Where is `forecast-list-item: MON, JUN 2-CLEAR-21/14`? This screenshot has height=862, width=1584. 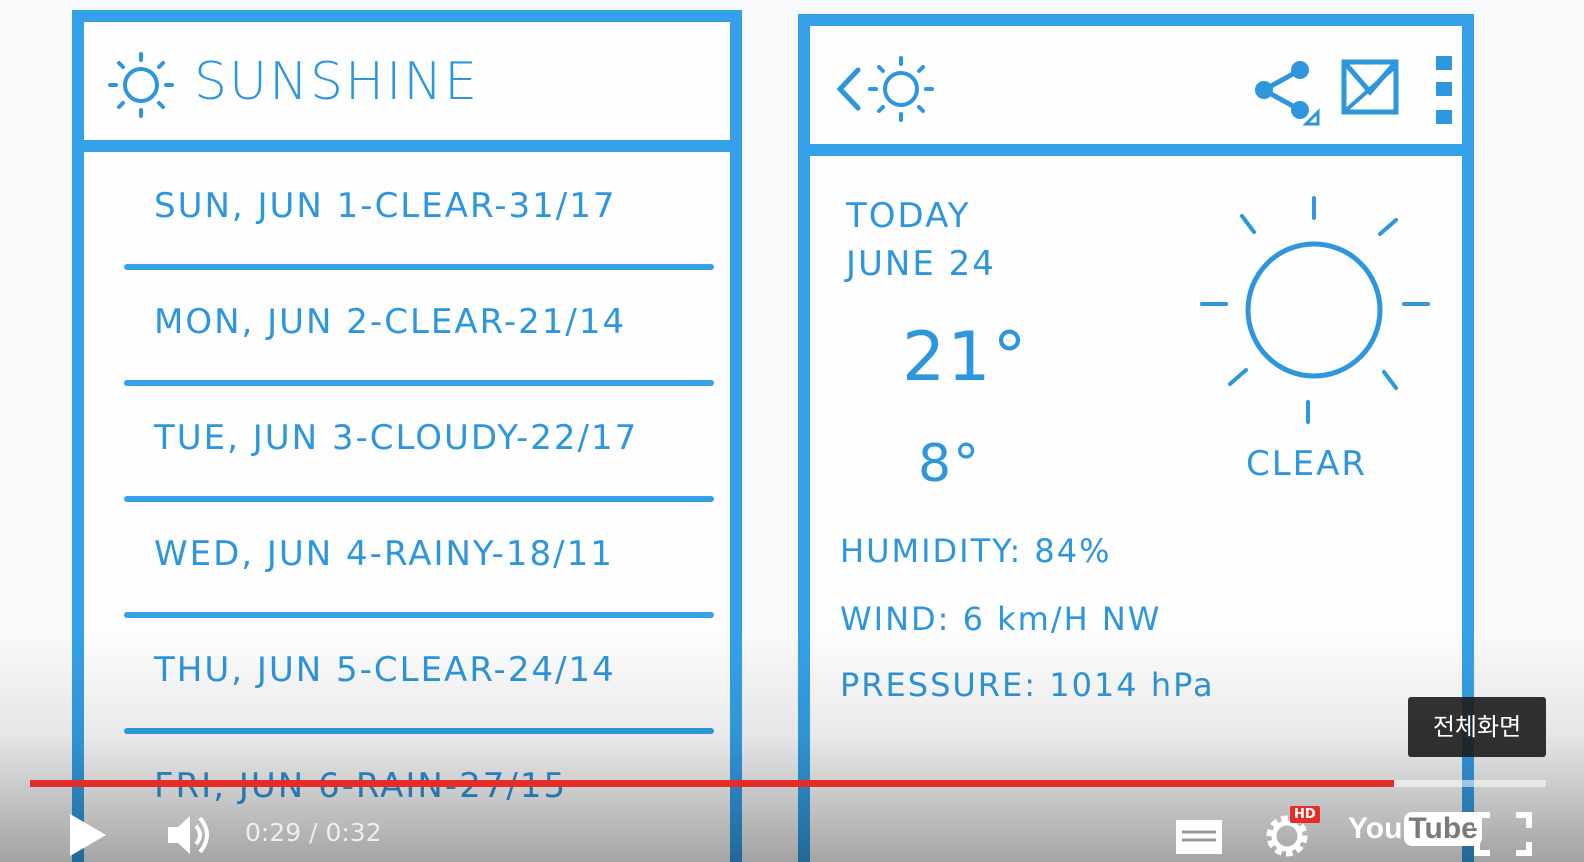
forecast-list-item: MON, JUN 2-CLEAR-21/14 is located at coordinates (419, 328).